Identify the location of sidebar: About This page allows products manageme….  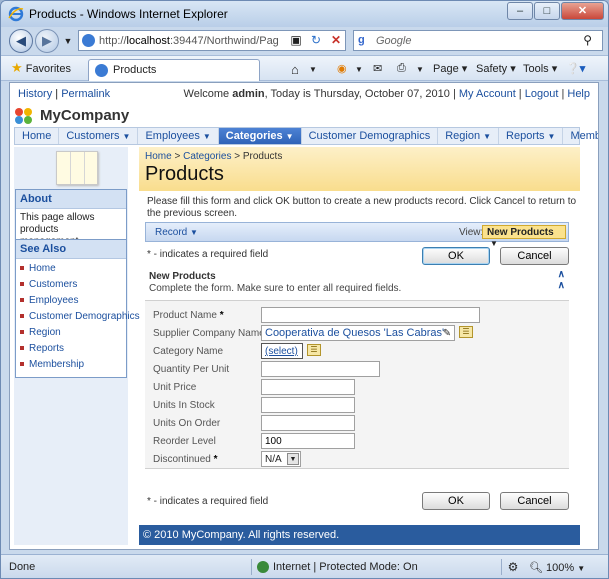
(77, 346).